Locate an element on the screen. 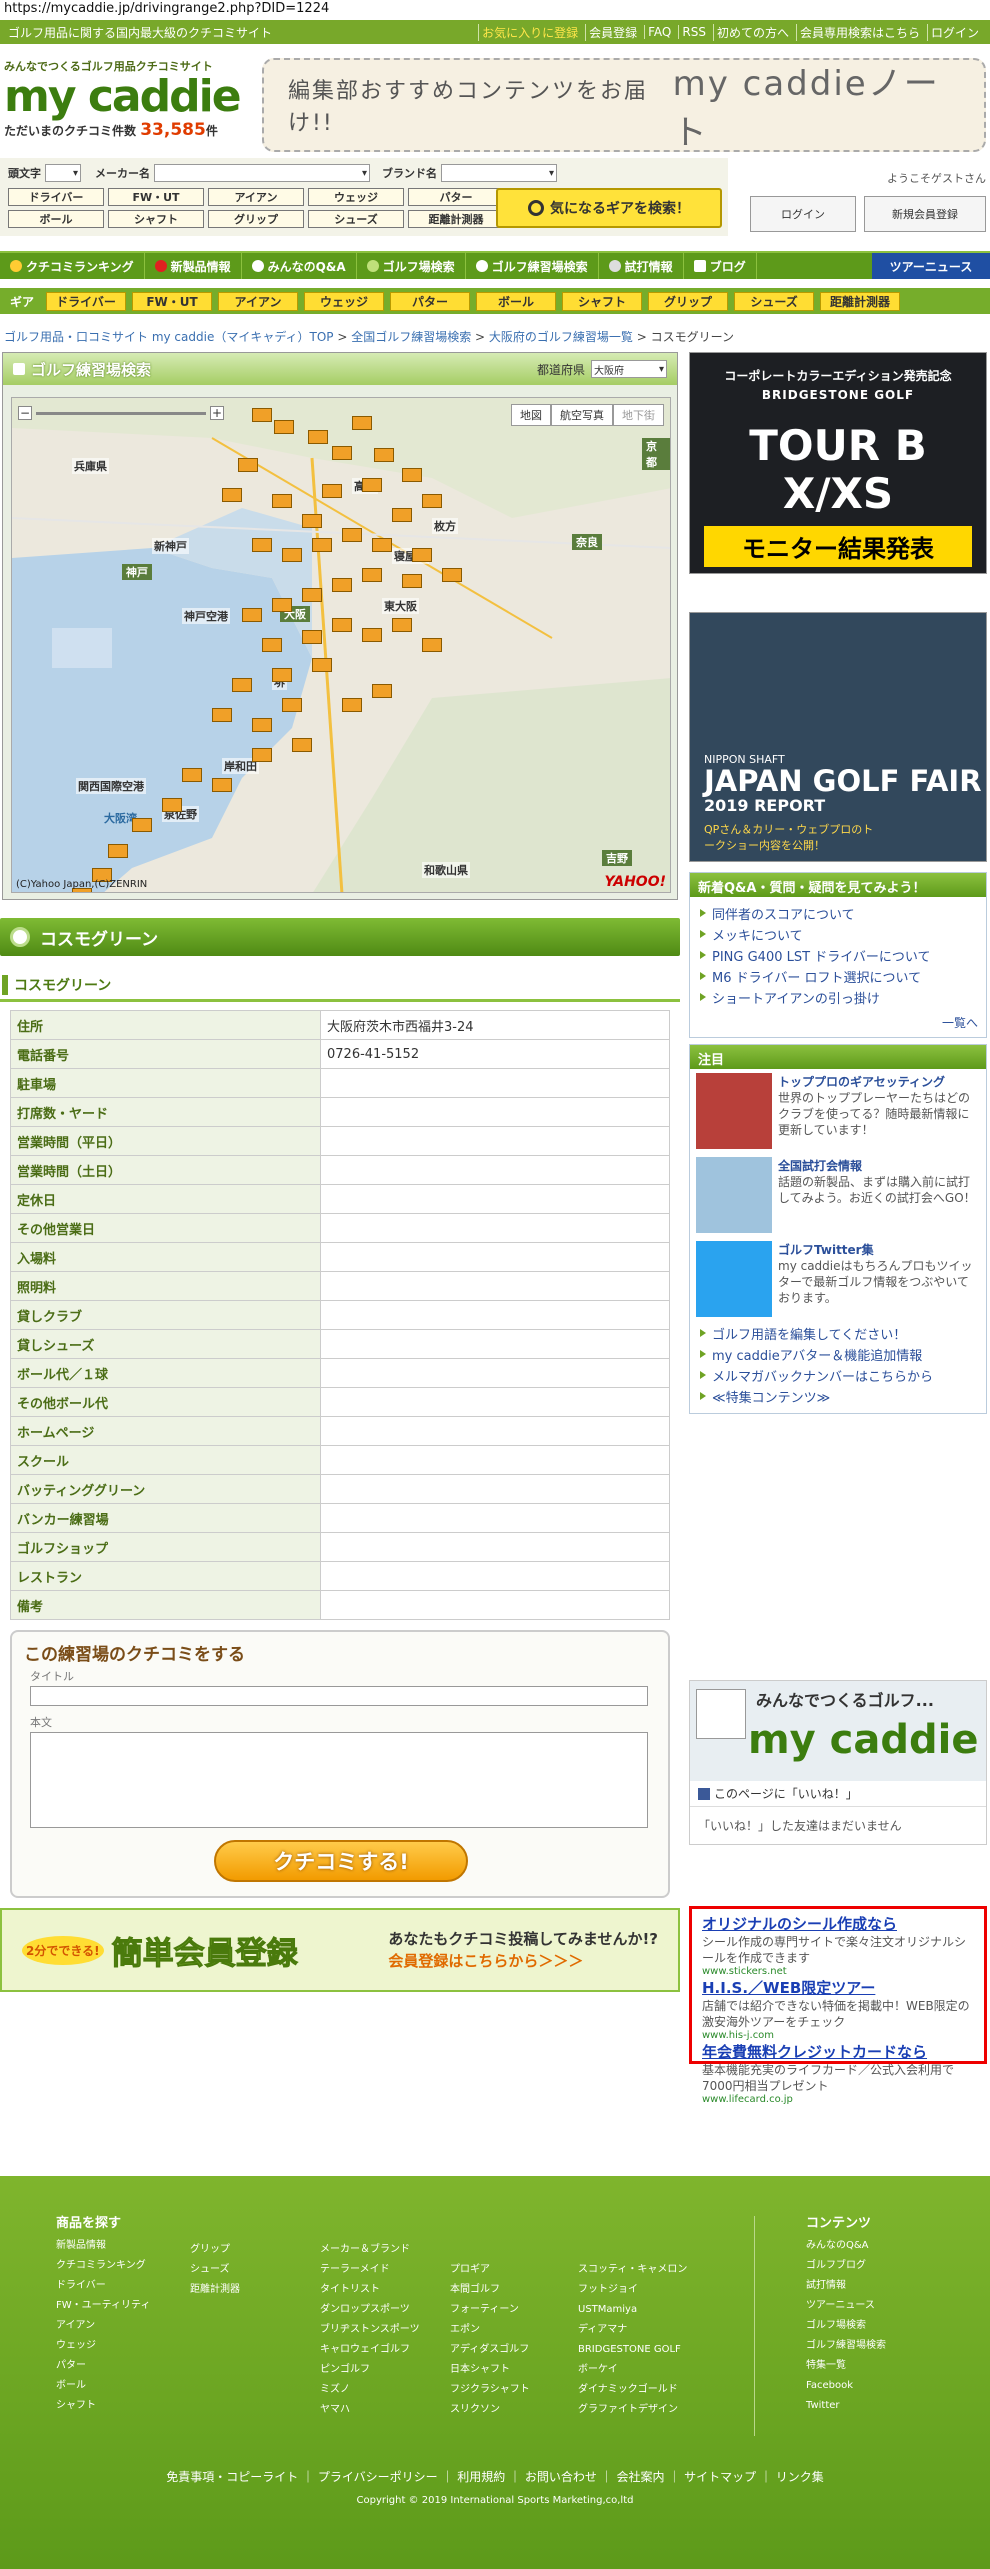  pickup-link: ≪特集コンテンツ≫ is located at coordinates (838, 1396).